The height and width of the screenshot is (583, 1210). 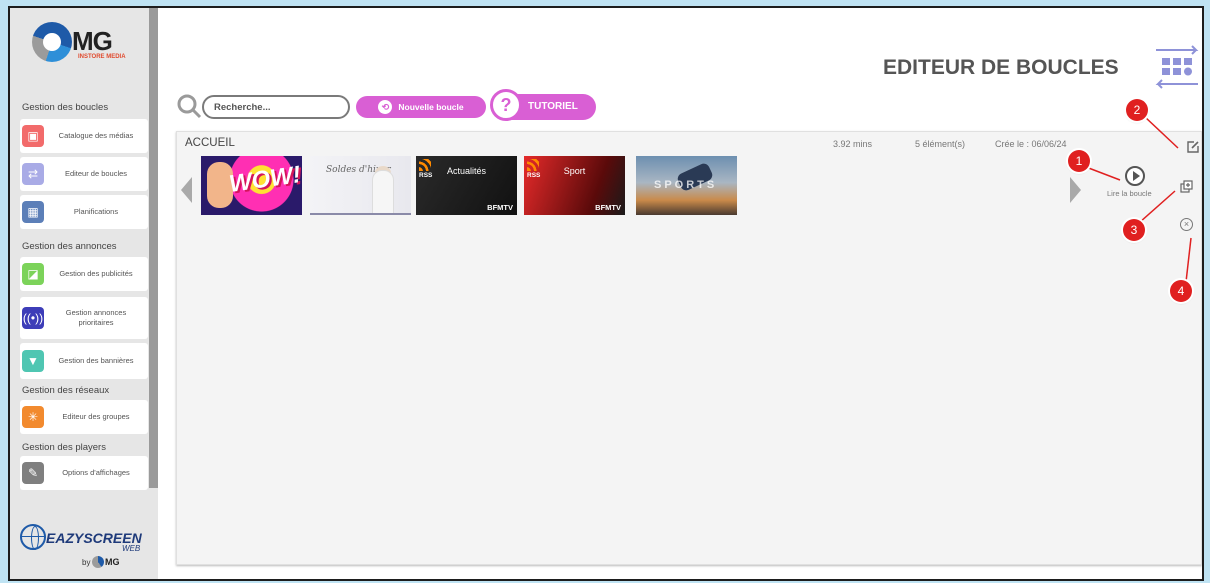 What do you see at coordinates (96, 274) in the screenshot?
I see `sidebar-item-label: Gestion des publicités` at bounding box center [96, 274].